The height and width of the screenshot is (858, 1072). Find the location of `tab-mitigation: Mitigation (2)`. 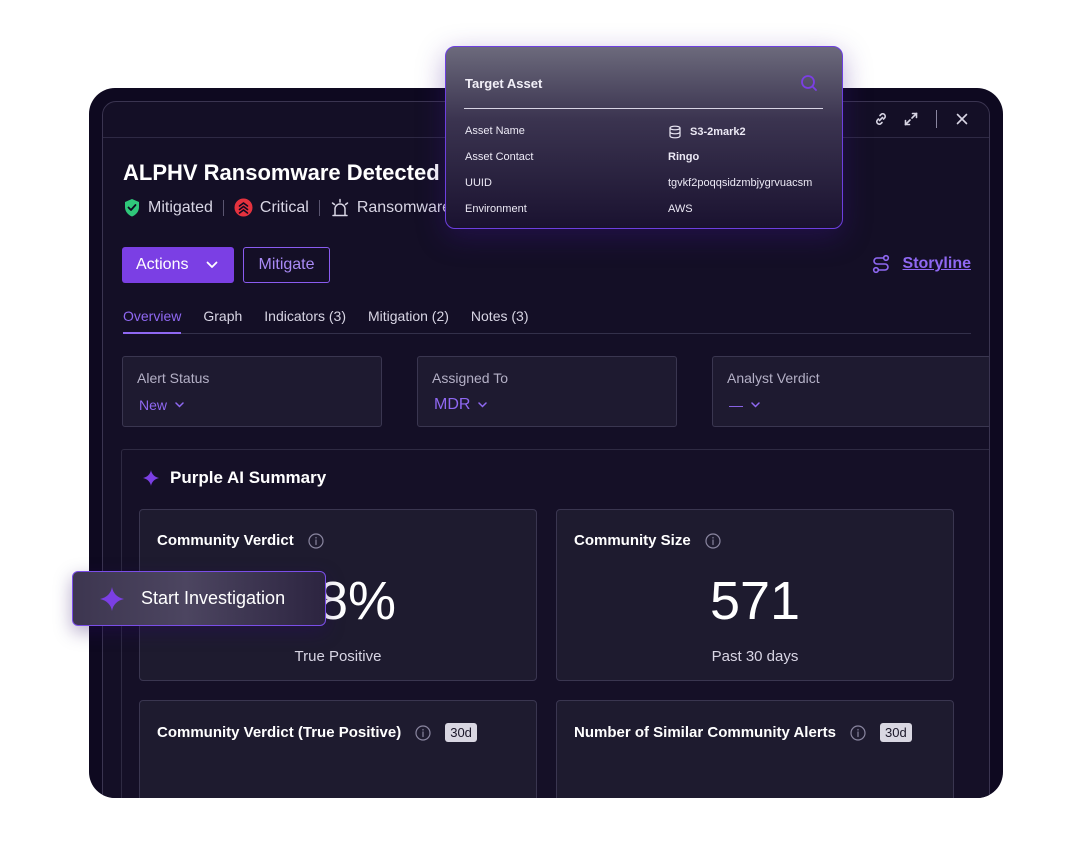

tab-mitigation: Mitigation (2) is located at coordinates (408, 320).